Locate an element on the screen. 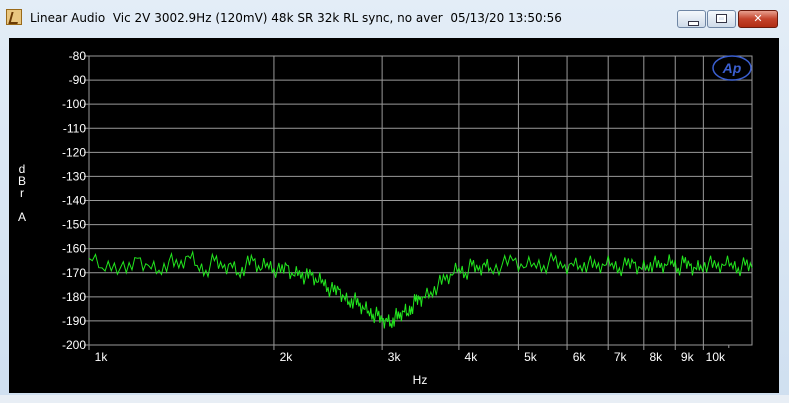 This screenshot has height=403, width=789. x-tick-label: 2k is located at coordinates (287, 357).